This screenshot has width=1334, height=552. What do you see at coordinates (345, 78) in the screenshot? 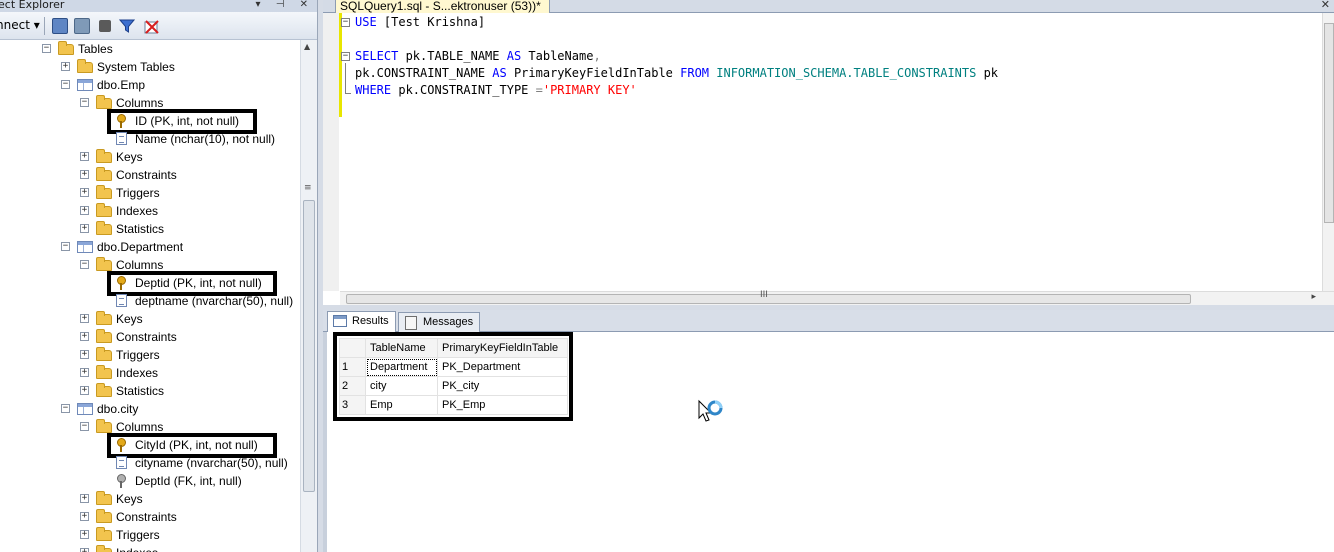
I see `fold-guide-line` at bounding box center [345, 78].